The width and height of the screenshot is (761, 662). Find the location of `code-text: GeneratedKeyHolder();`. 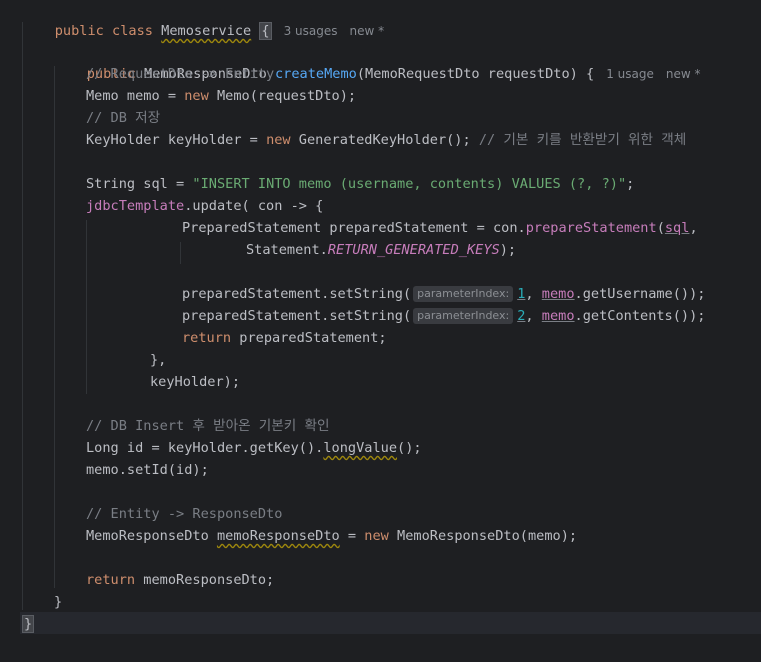

code-text: GeneratedKeyHolder(); is located at coordinates (384, 140).